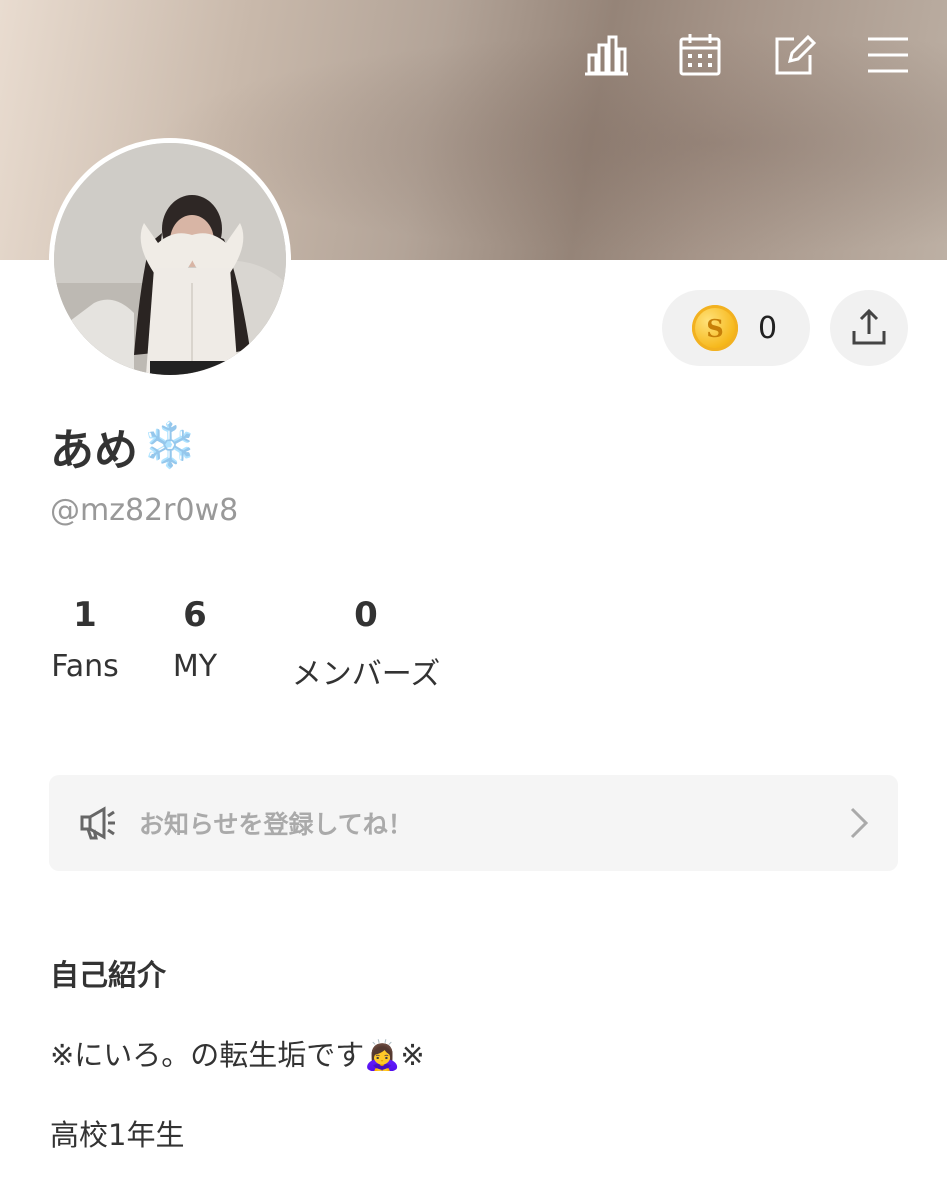  I want to click on snowflake-emoji: ❄️, so click(169, 445).